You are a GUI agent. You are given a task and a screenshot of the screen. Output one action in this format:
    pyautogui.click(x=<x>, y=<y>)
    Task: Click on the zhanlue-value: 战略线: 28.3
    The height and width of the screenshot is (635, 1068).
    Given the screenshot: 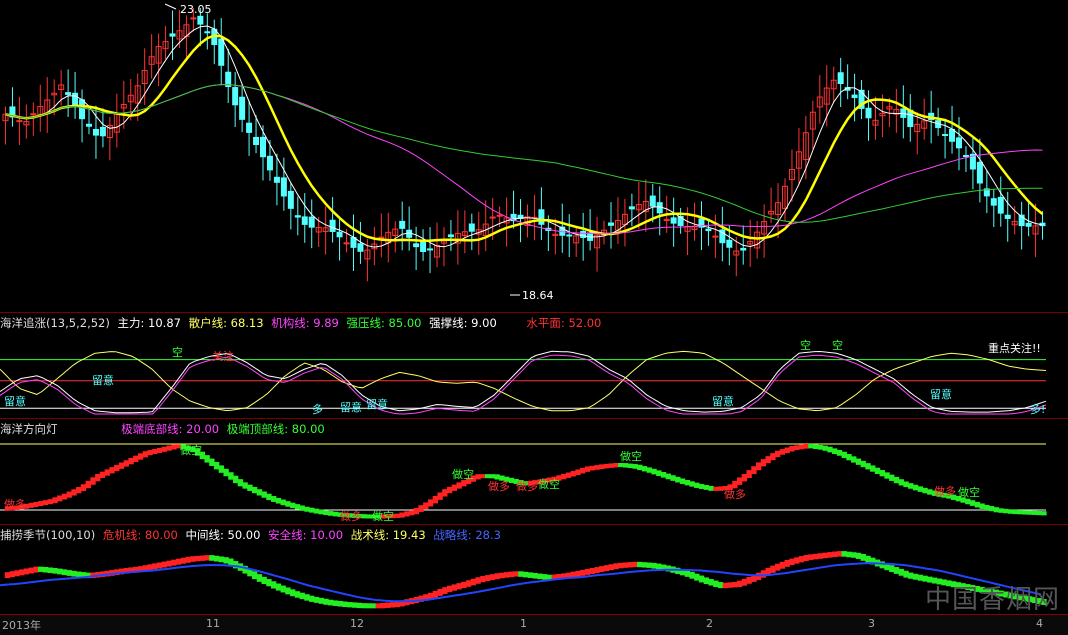 What is the action you would take?
    pyautogui.click(x=467, y=535)
    